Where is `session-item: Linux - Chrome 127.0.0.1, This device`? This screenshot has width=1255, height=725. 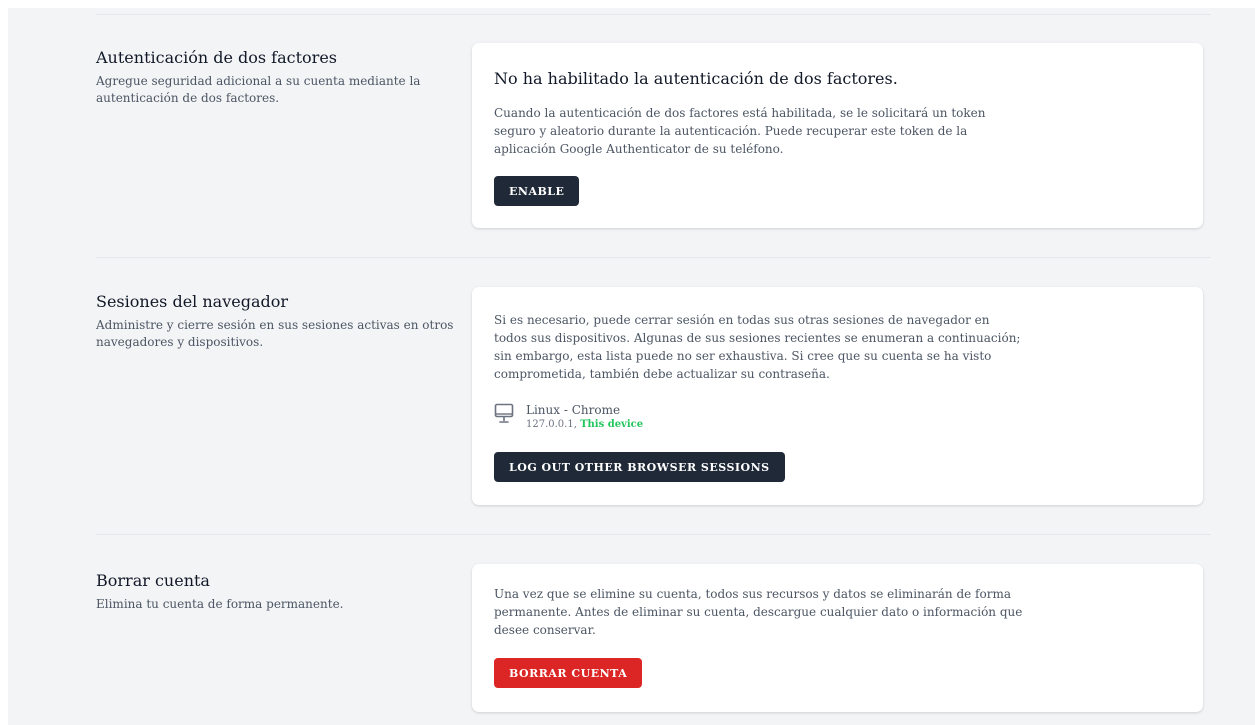 session-item: Linux - Chrome 127.0.0.1, This device is located at coordinates (568, 417).